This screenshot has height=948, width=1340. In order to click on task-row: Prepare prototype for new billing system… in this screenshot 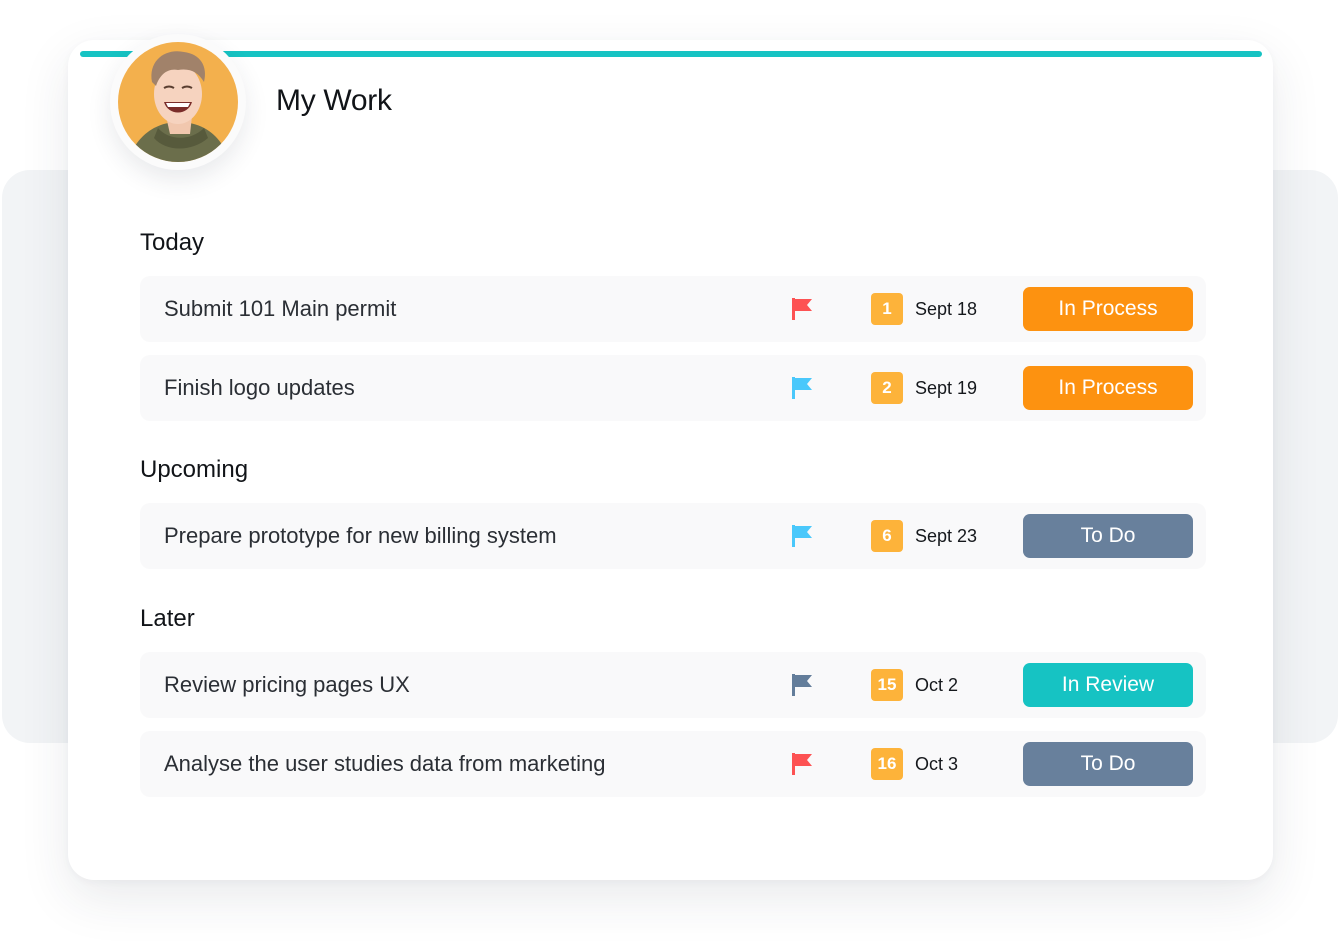, I will do `click(673, 536)`.